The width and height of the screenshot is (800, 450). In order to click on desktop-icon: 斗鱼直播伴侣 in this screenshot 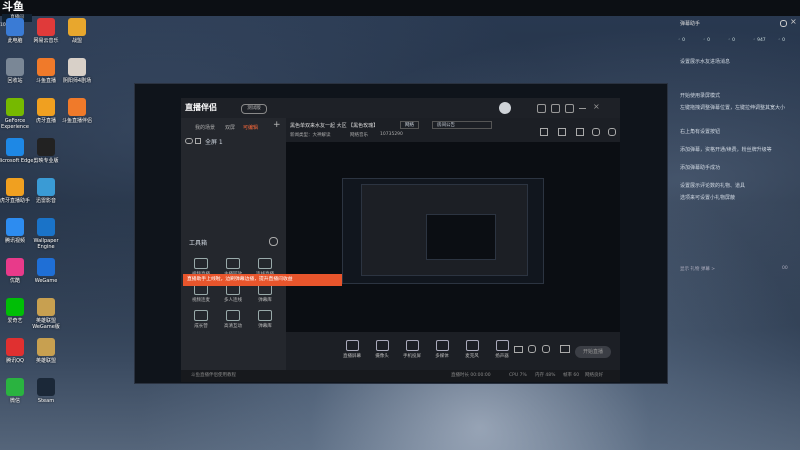, I will do `click(77, 111)`.